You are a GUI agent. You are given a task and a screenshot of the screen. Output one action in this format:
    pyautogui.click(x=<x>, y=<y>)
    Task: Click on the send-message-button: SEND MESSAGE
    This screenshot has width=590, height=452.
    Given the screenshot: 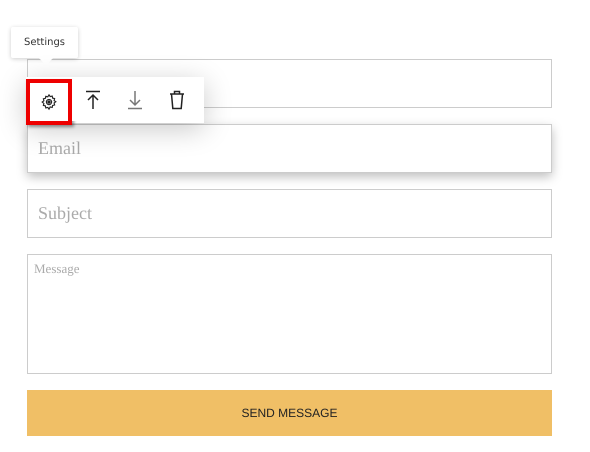 What is the action you would take?
    pyautogui.click(x=289, y=413)
    